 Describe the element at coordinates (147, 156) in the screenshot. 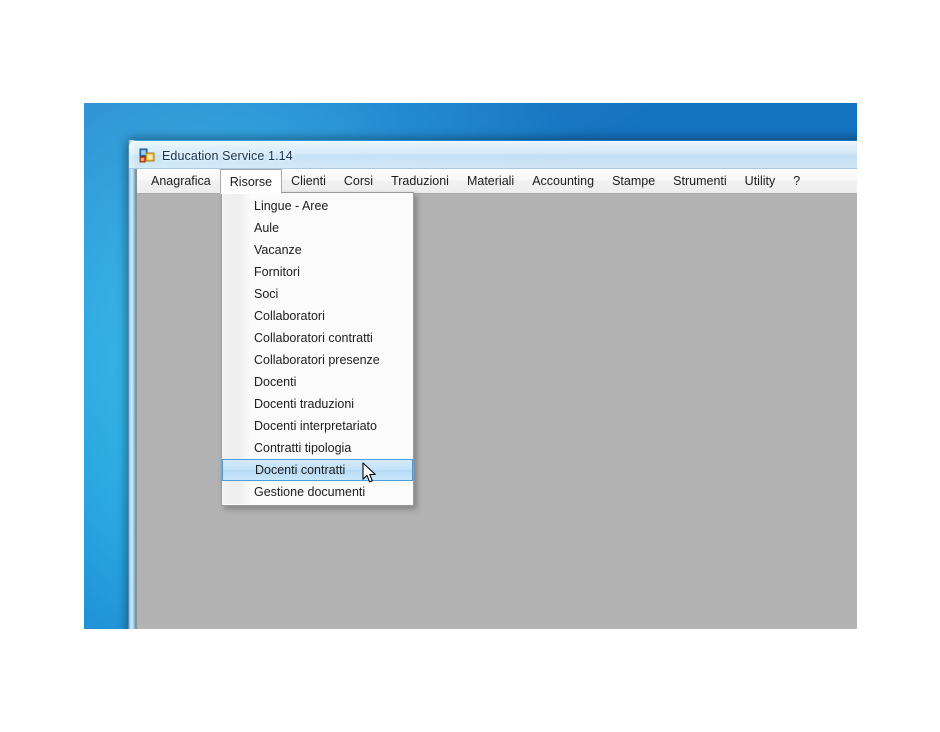

I see `app-vb-icon` at that location.